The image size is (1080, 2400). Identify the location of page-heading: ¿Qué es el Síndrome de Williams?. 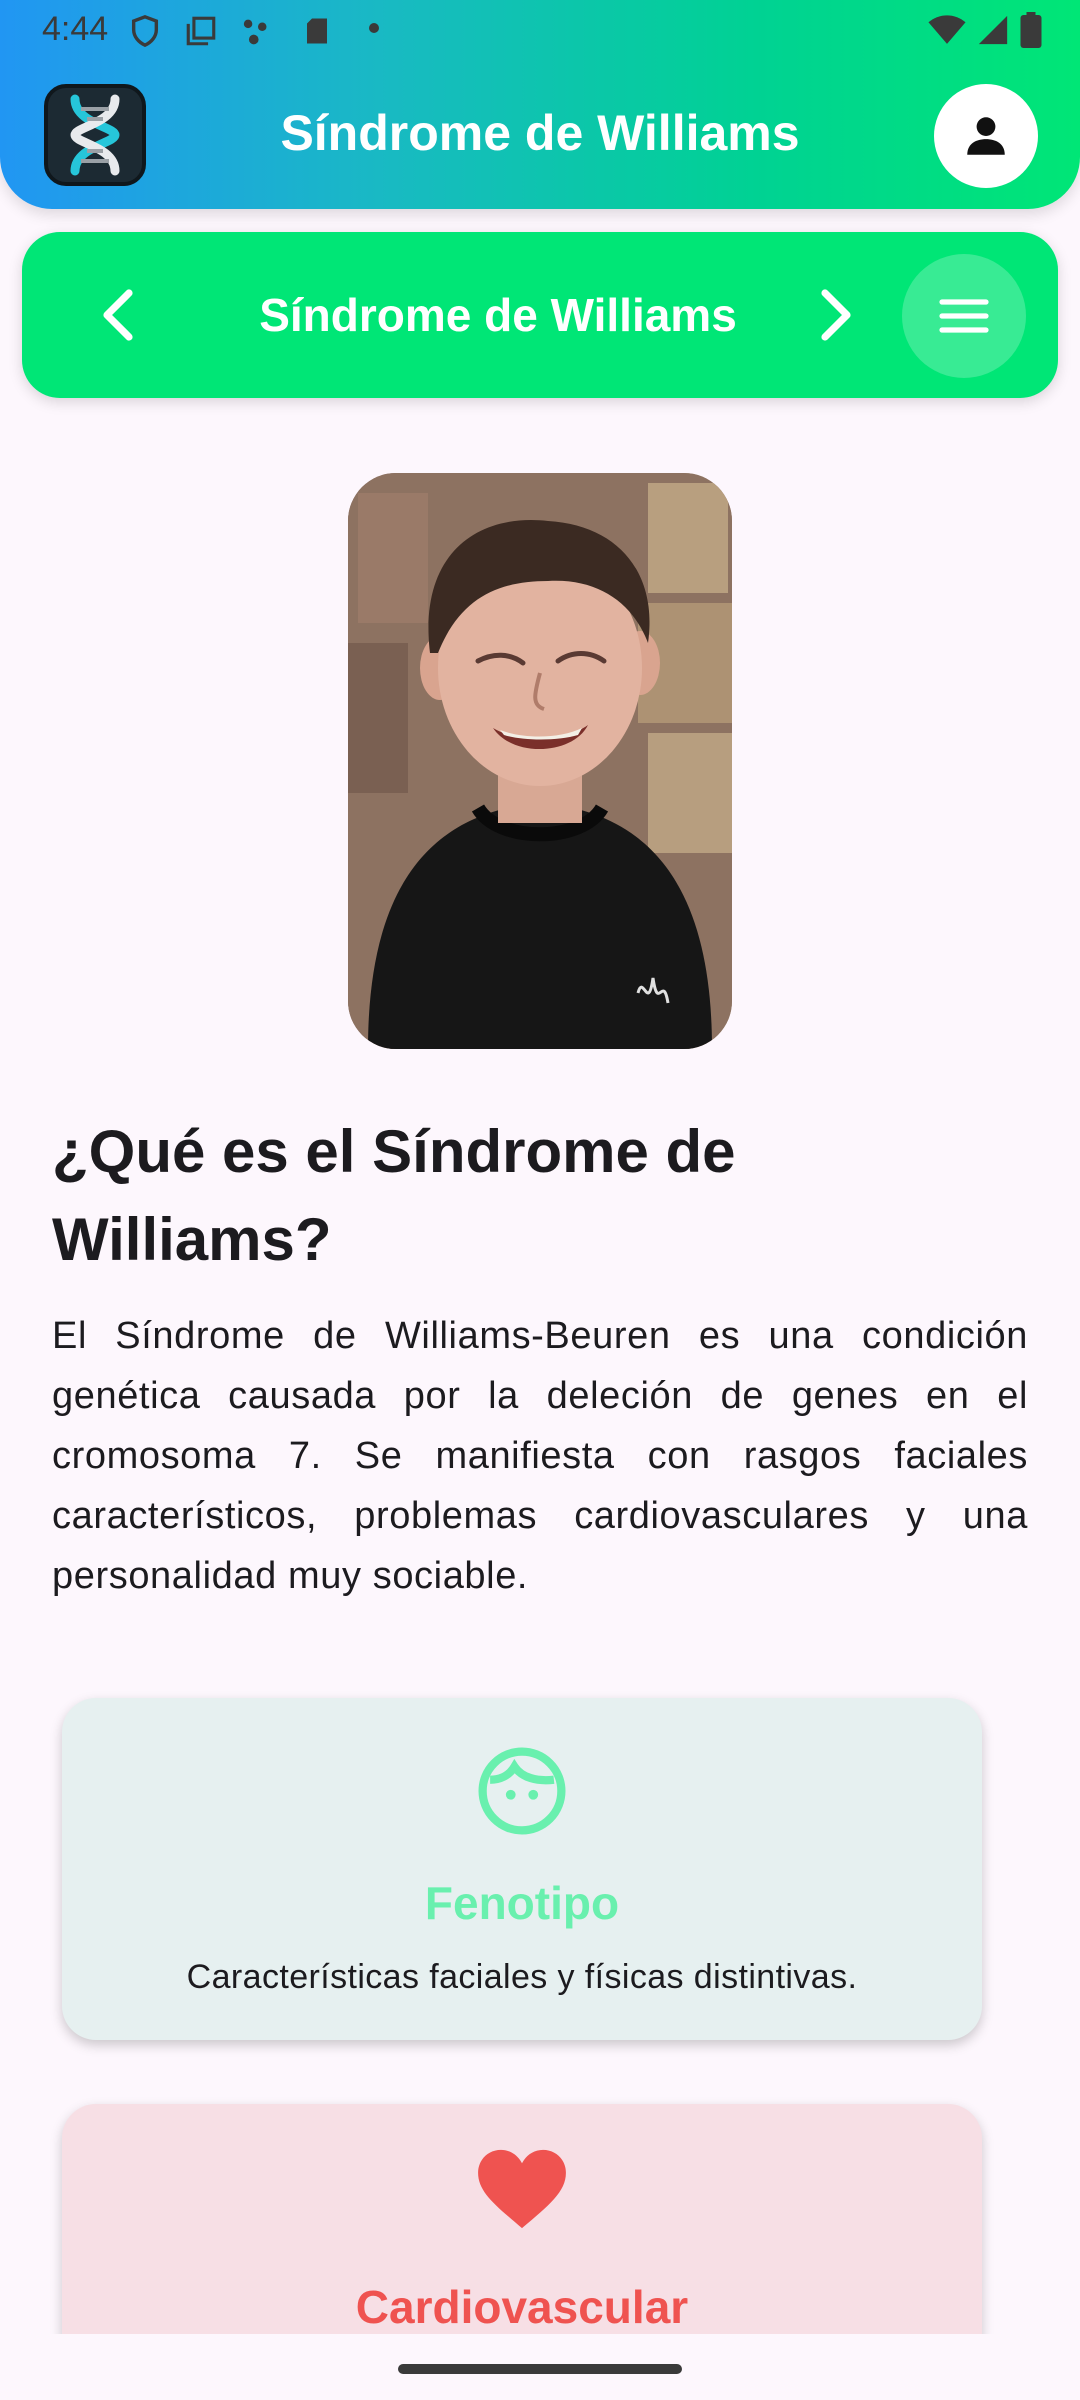
(394, 1195).